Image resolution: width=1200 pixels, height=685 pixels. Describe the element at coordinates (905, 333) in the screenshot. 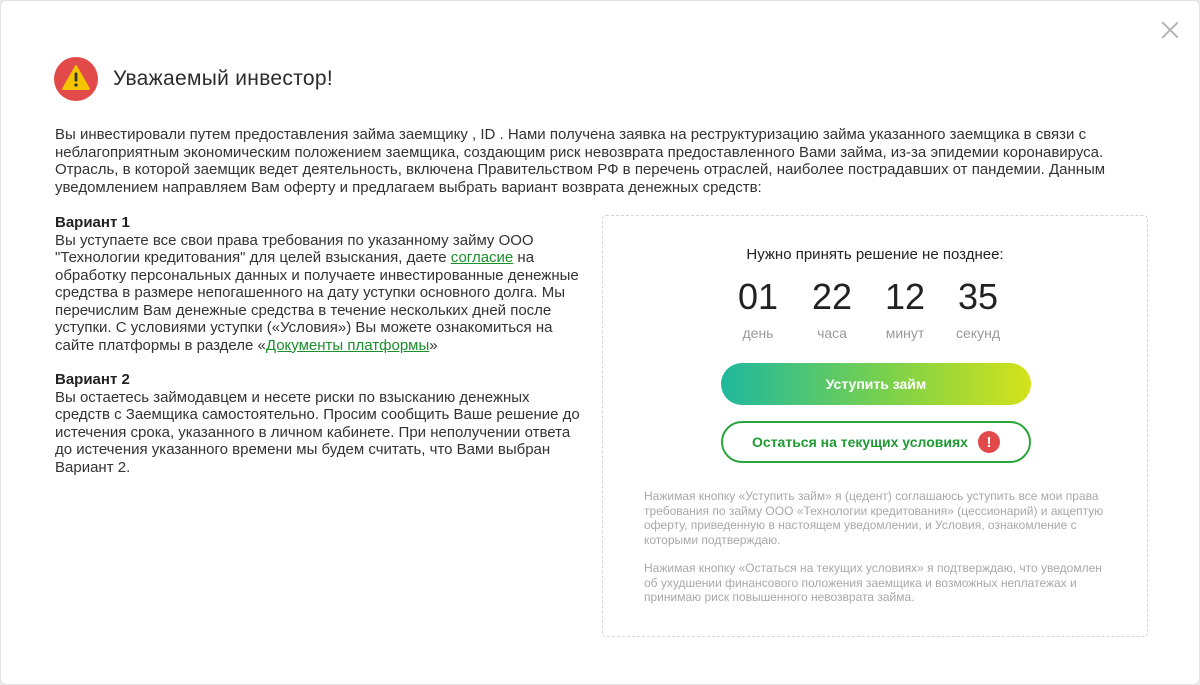

I see `countdown-minutes-unit: минут` at that location.